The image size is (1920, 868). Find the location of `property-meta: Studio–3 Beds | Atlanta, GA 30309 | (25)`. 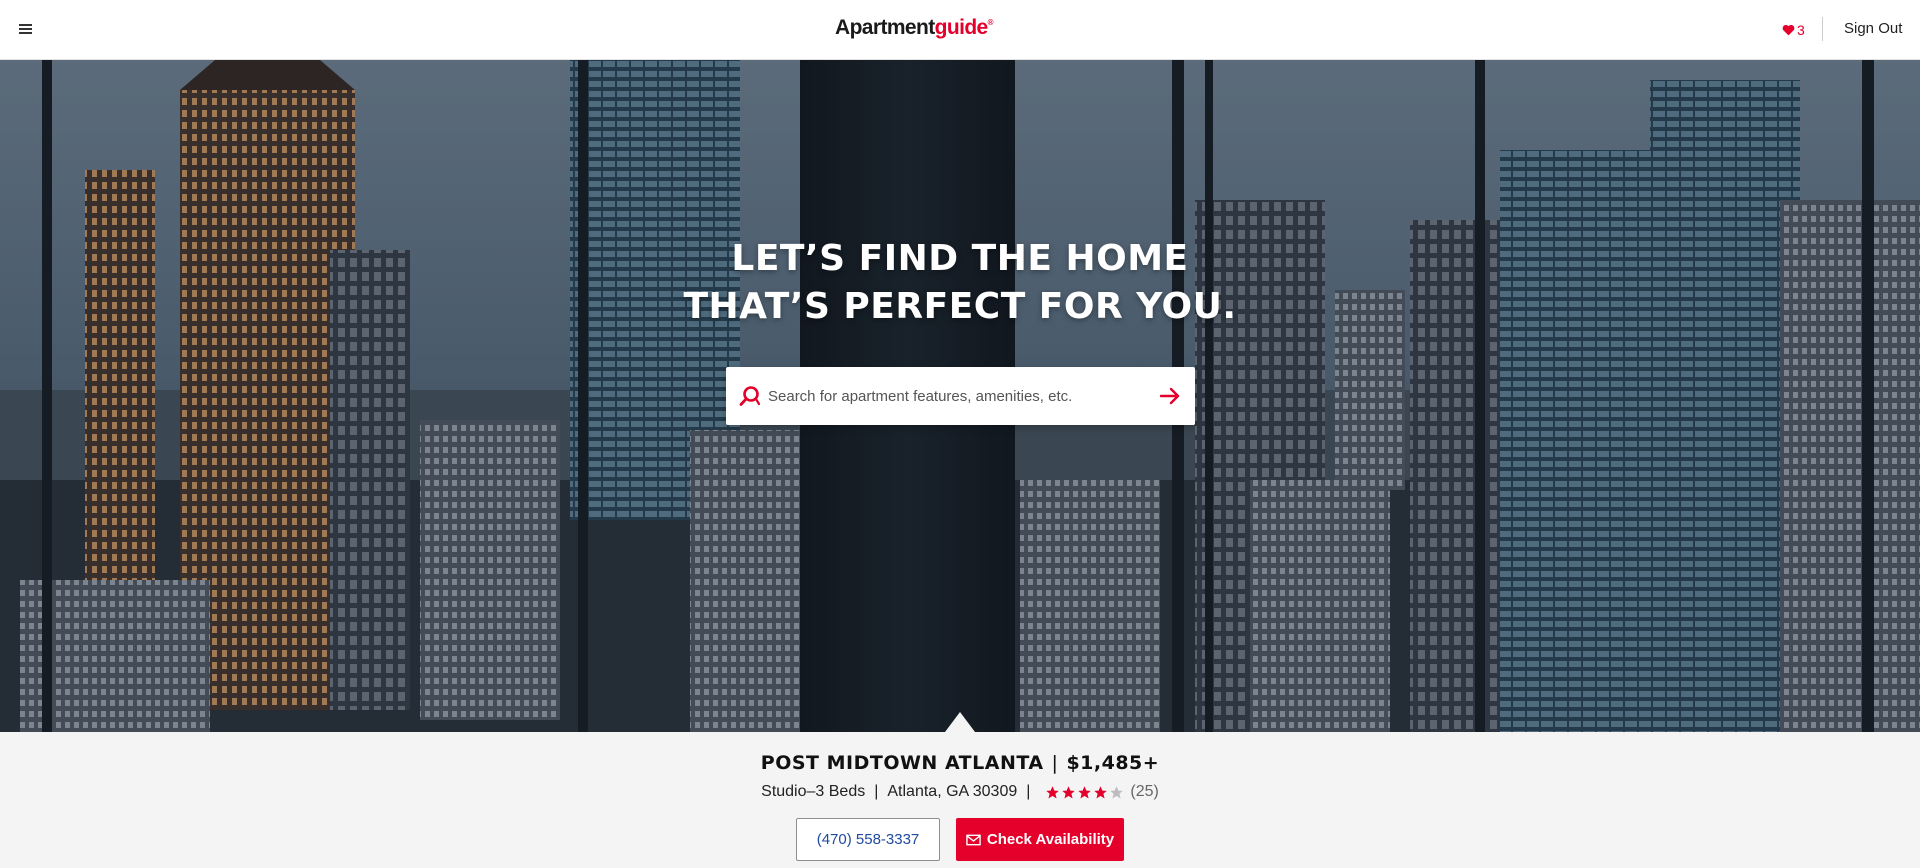

property-meta: Studio–3 Beds | Atlanta, GA 30309 | (25) is located at coordinates (960, 792).